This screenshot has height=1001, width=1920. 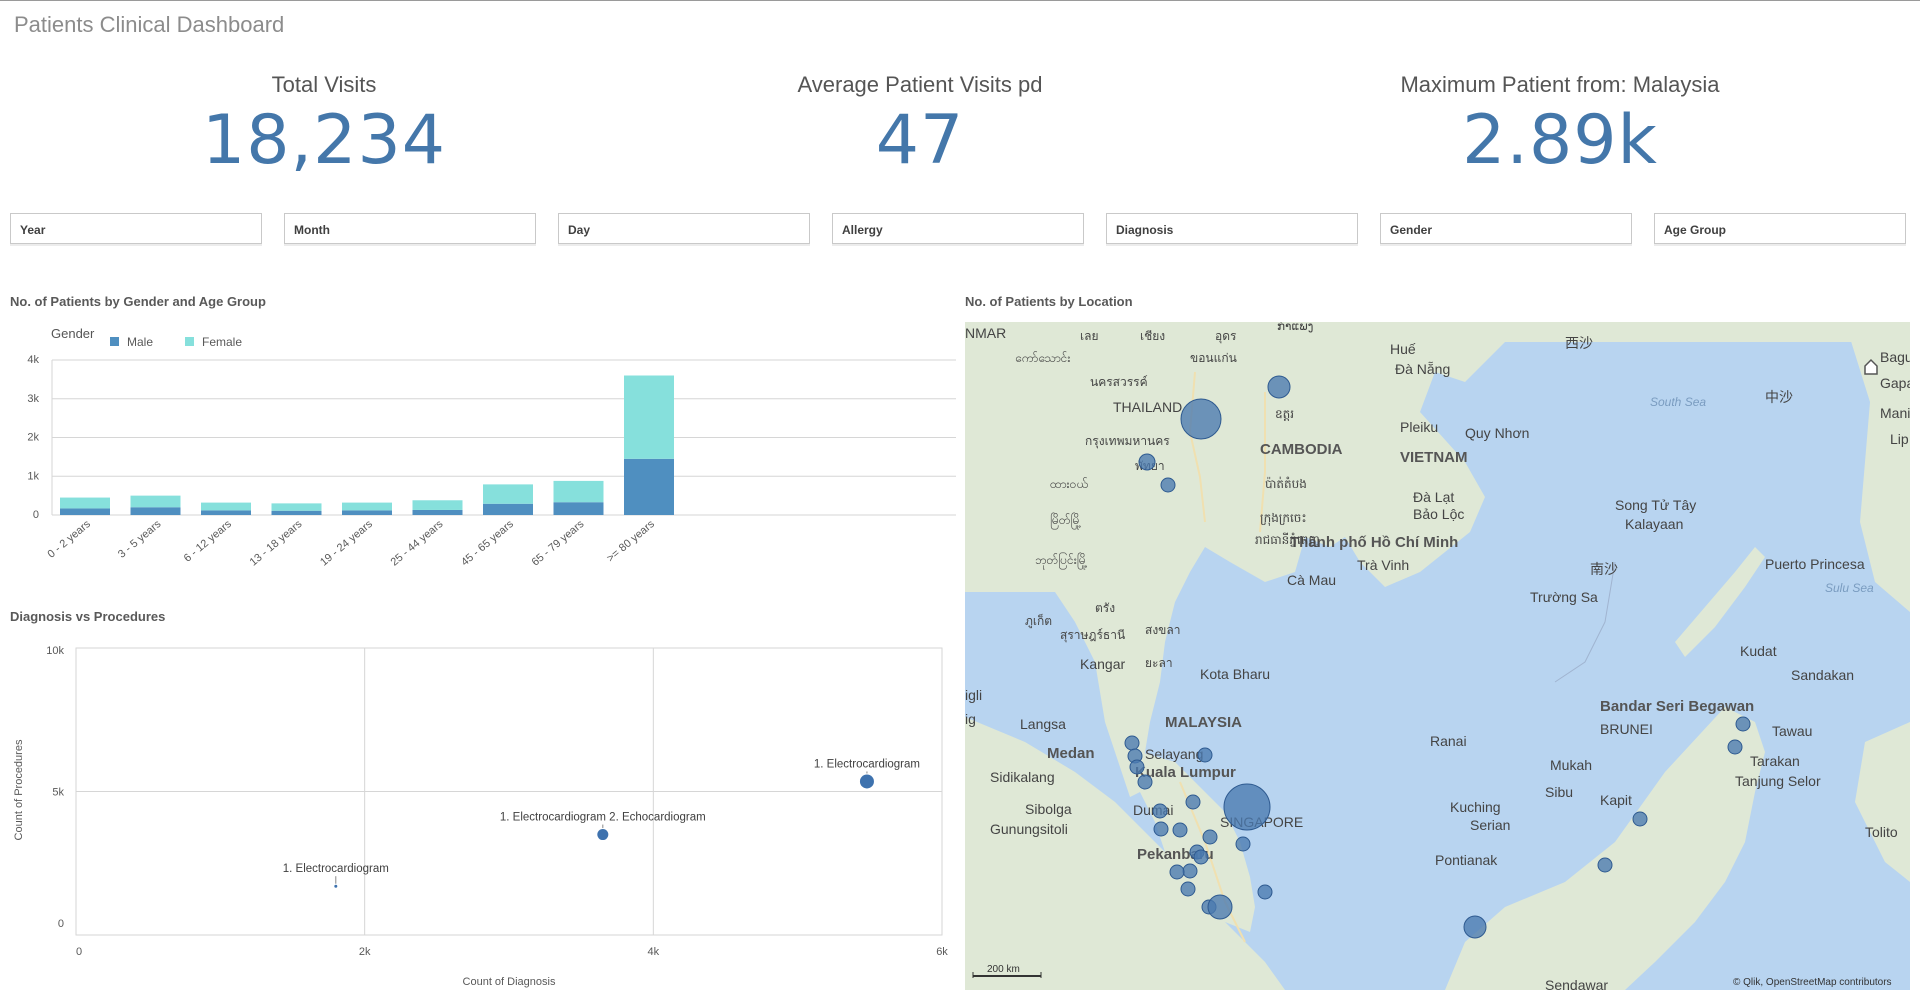 I want to click on kpi-value: 47, so click(x=920, y=140).